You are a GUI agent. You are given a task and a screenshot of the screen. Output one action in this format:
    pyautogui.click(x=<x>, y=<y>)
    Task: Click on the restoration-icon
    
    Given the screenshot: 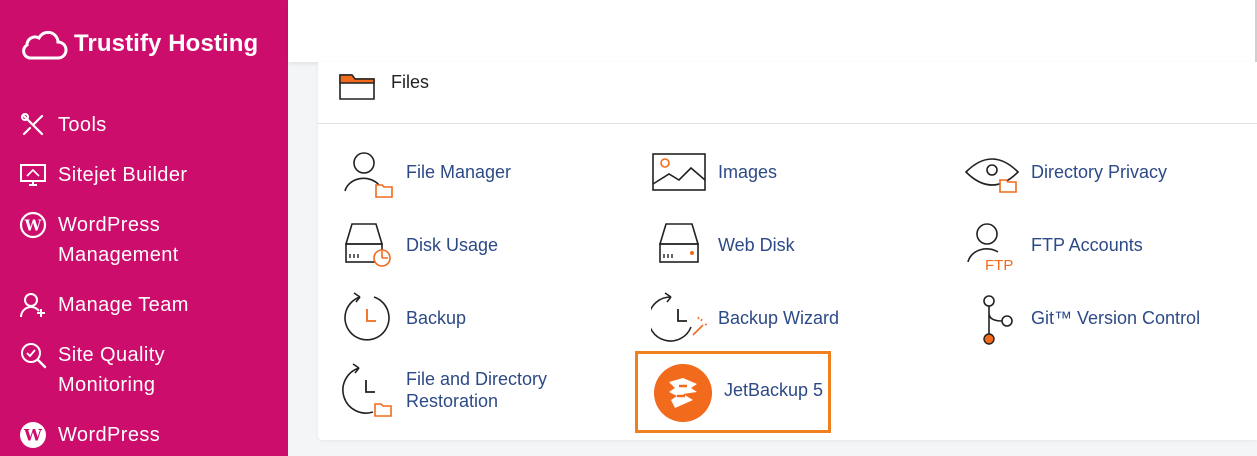 What is the action you would take?
    pyautogui.click(x=367, y=390)
    